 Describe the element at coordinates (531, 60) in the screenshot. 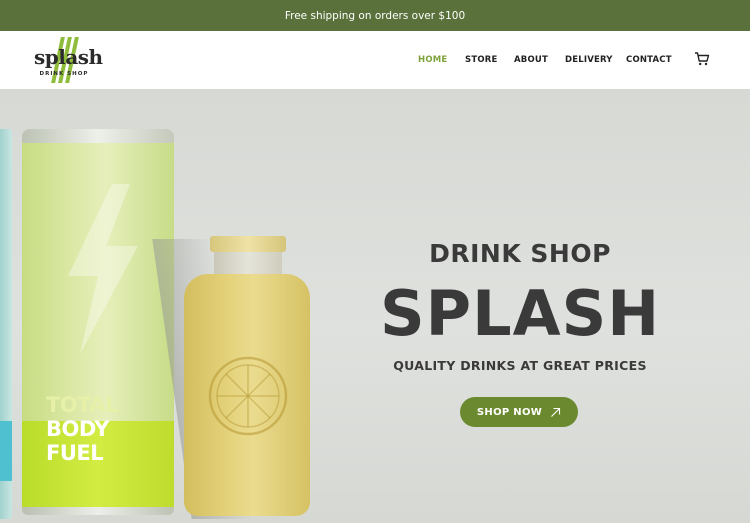

I see `nav-item-about: ABOUT` at that location.